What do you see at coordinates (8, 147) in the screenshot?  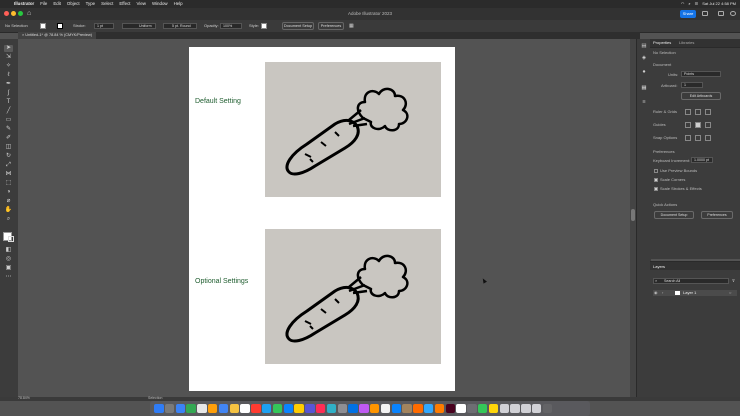 I see `eraser-tool-icon: ◫` at bounding box center [8, 147].